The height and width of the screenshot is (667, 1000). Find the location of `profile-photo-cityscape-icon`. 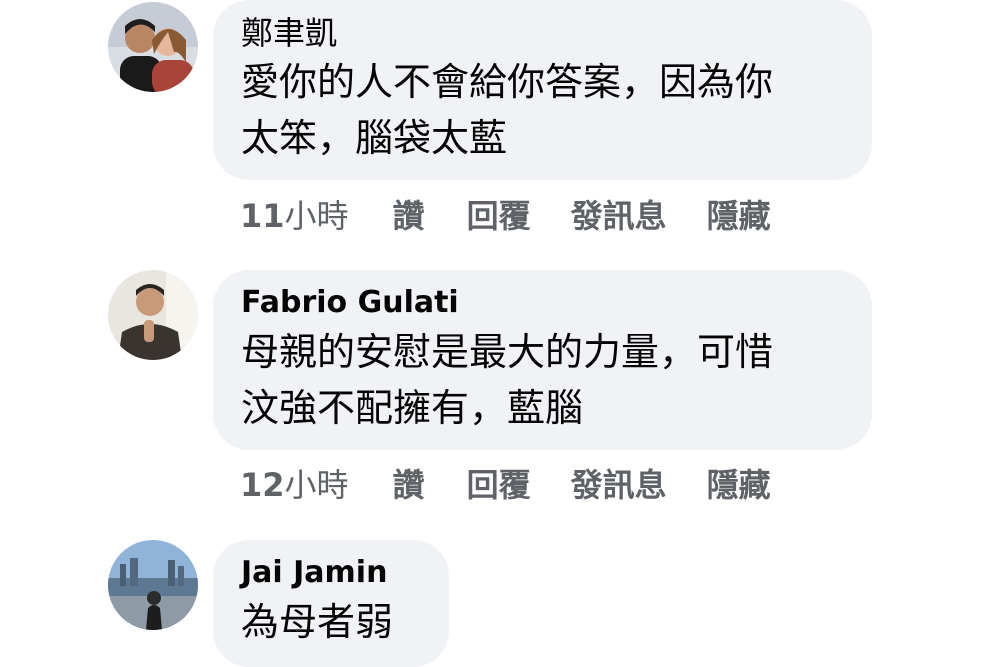

profile-photo-cityscape-icon is located at coordinates (153, 585).